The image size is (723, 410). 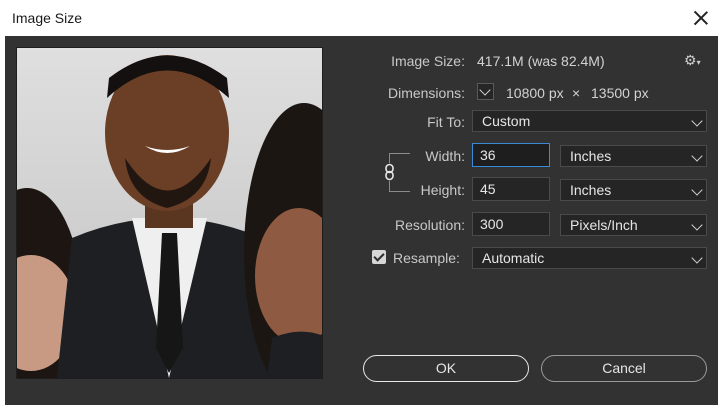 What do you see at coordinates (428, 61) in the screenshot?
I see `image-size-label: Image Size:` at bounding box center [428, 61].